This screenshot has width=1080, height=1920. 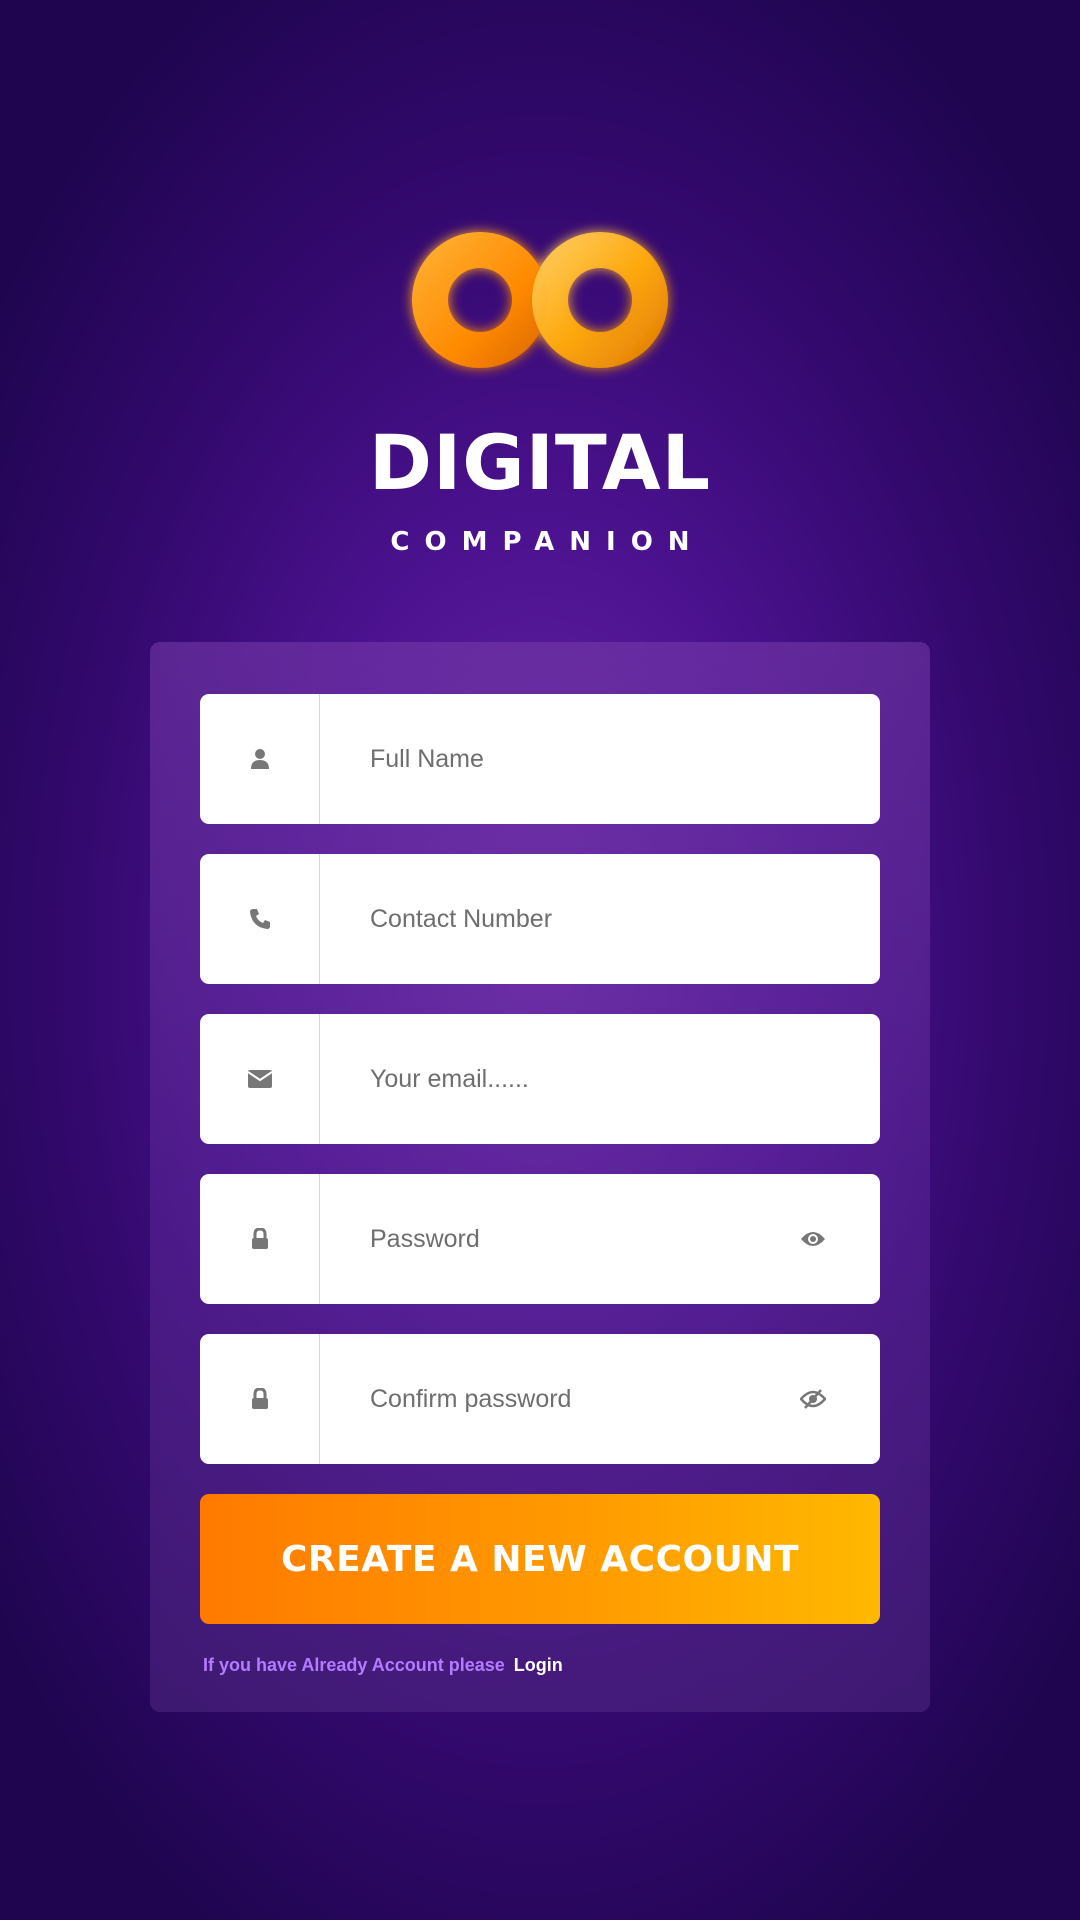 What do you see at coordinates (354, 1665) in the screenshot?
I see `login-prompt-text: If you have Already Account please` at bounding box center [354, 1665].